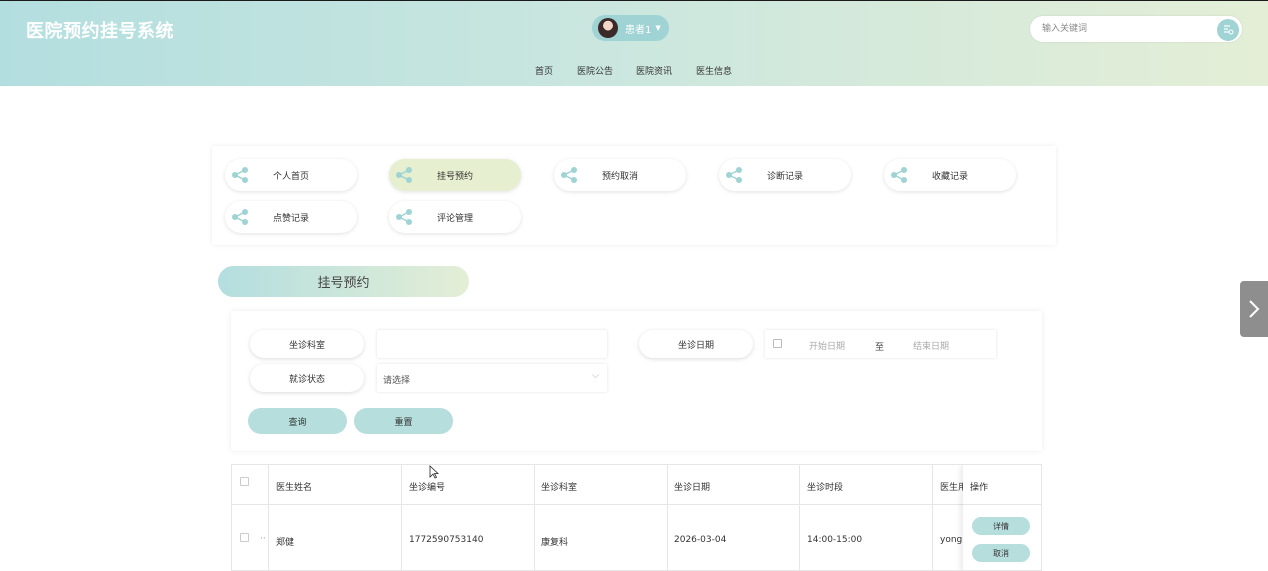 Image resolution: width=1268 pixels, height=571 pixels. I want to click on menu-item-appointment: 挂号预约, so click(455, 175).